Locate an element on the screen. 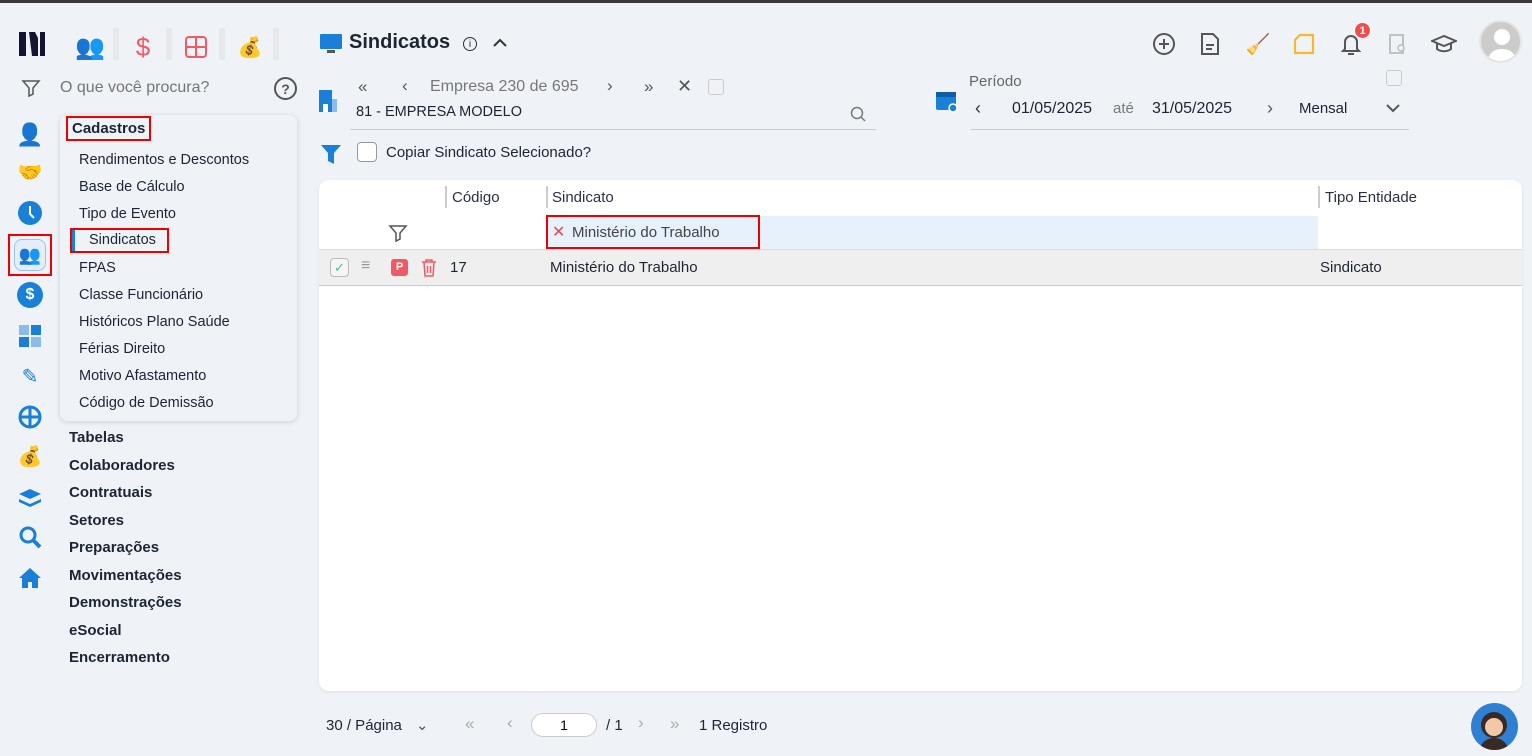 The width and height of the screenshot is (1532, 756). menu-group: Demonstrações is located at coordinates (125, 602).